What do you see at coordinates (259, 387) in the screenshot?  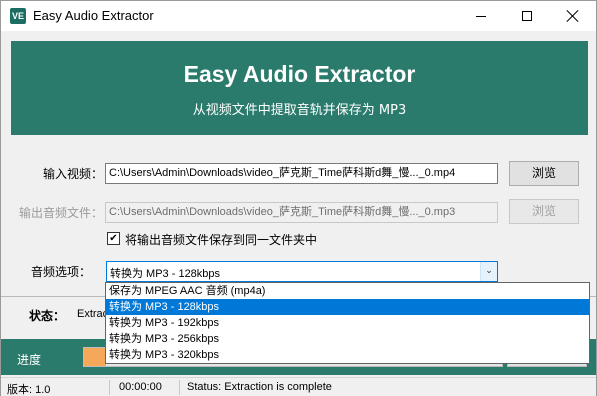 I see `status-message: Status: Extraction is complete` at bounding box center [259, 387].